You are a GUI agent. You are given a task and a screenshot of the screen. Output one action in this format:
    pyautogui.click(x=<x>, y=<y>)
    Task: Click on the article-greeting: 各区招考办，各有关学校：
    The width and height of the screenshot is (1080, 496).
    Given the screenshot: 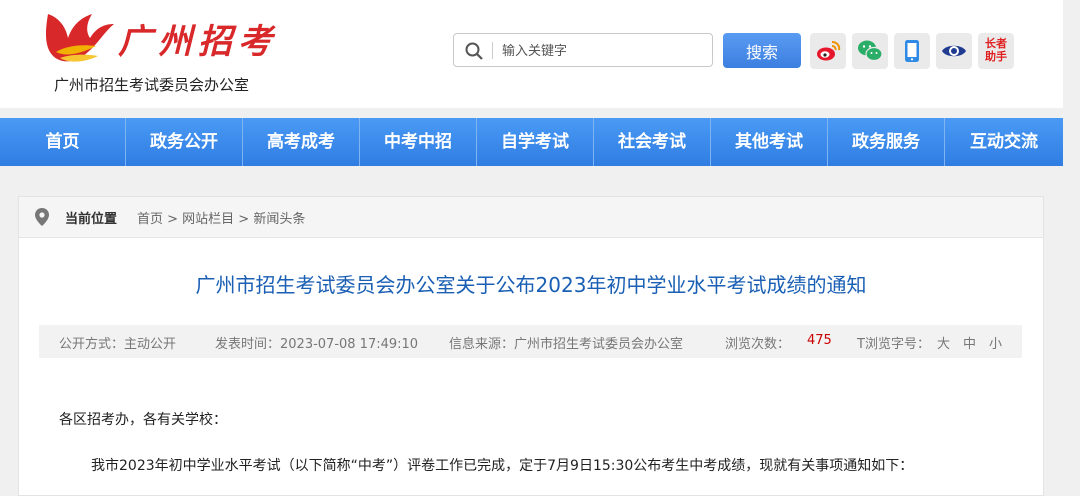 What is the action you would take?
    pyautogui.click(x=143, y=420)
    